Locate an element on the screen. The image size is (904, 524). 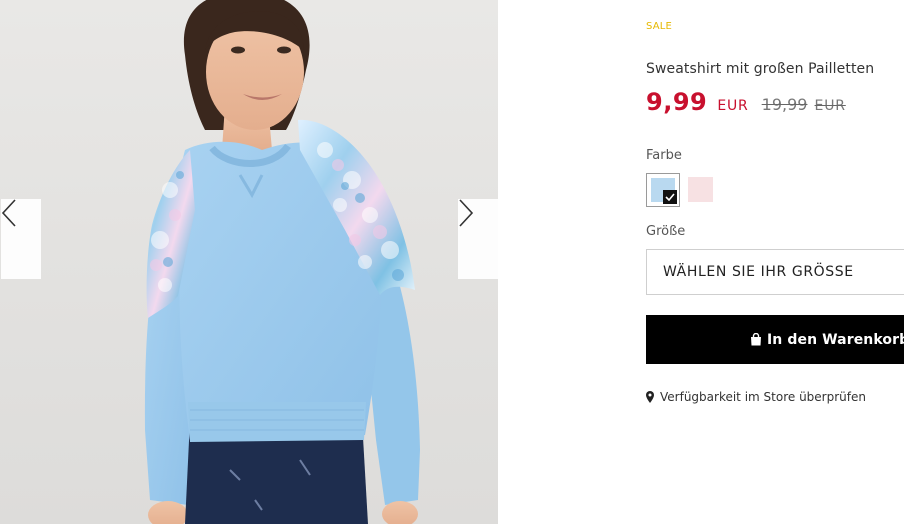
color-swatch-pink is located at coordinates (700, 189).